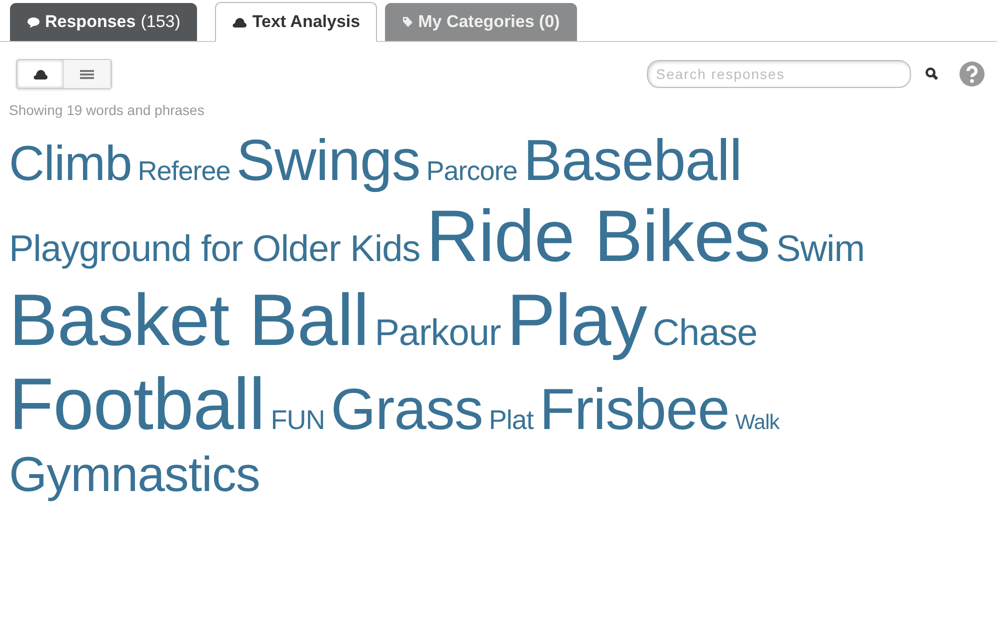 This screenshot has width=997, height=629. Describe the element at coordinates (576, 320) in the screenshot. I see `cloud-word: Play` at that location.